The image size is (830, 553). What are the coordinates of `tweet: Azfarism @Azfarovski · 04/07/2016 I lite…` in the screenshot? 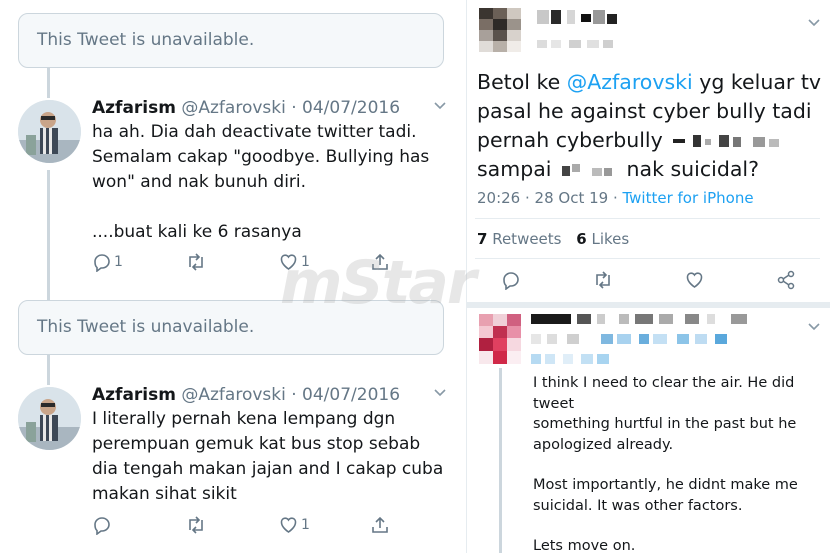 It's located at (272, 445).